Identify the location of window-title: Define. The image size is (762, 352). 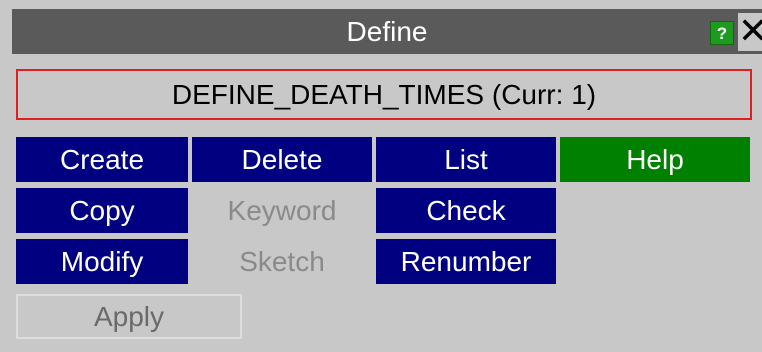
(387, 31).